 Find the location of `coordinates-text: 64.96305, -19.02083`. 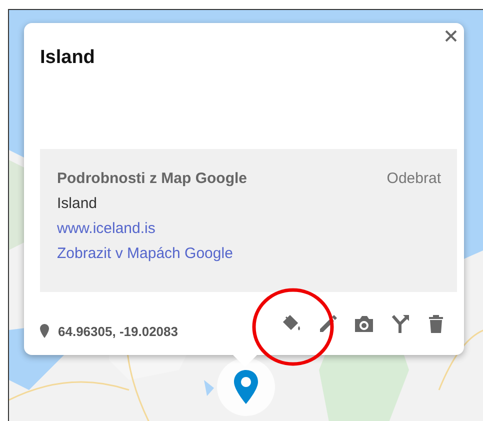

coordinates-text: 64.96305, -19.02083 is located at coordinates (118, 331).